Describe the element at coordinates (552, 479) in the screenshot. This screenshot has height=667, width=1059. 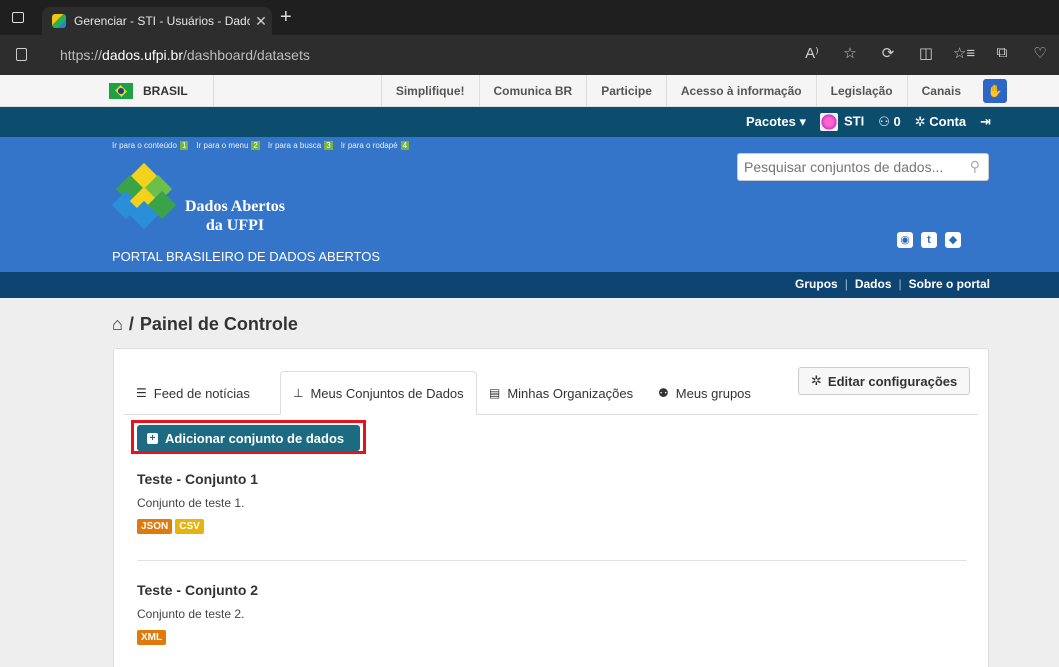
I see `dataset-title: Teste - Conjunto 1` at that location.